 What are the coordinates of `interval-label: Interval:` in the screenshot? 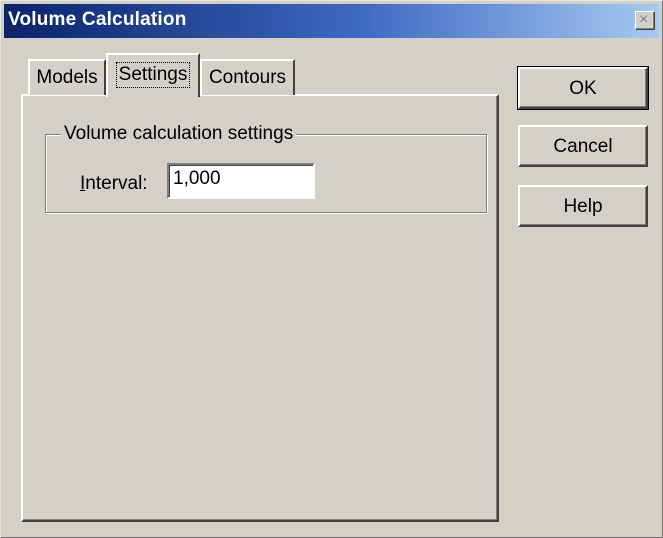 It's located at (114, 184).